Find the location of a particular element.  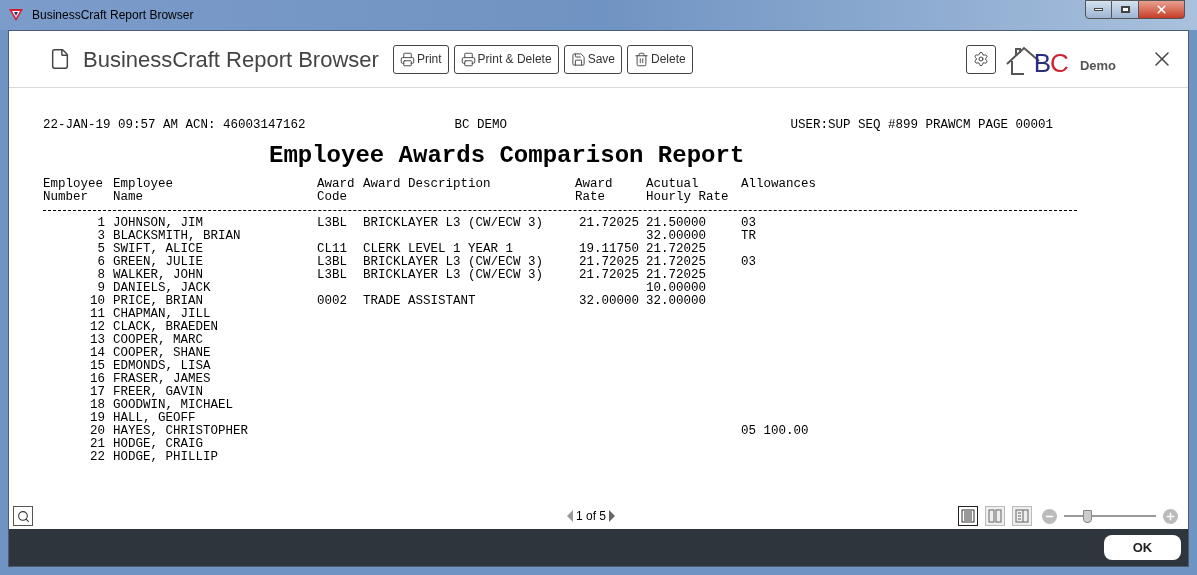

settings-icon is located at coordinates (980, 59).